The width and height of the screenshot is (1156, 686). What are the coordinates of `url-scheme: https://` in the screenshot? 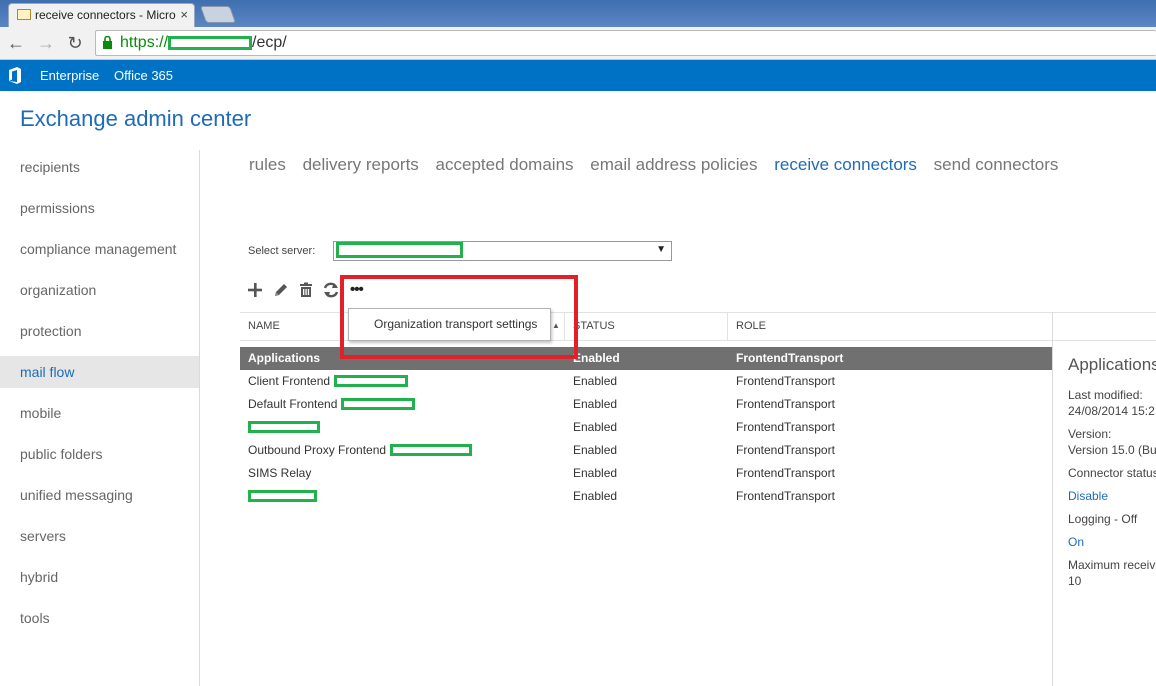 It's located at (144, 42).